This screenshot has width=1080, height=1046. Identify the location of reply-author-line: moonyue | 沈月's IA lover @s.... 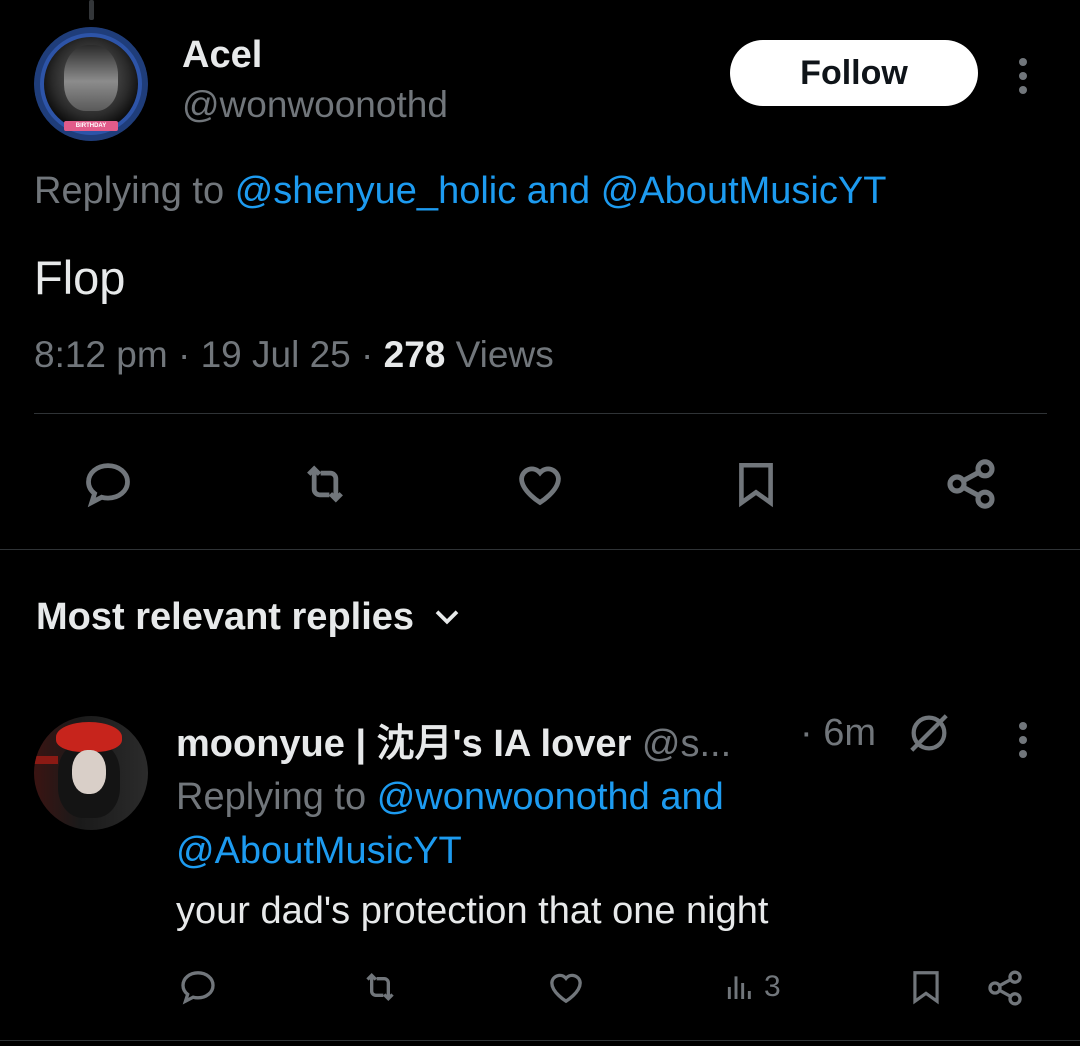
(453, 739).